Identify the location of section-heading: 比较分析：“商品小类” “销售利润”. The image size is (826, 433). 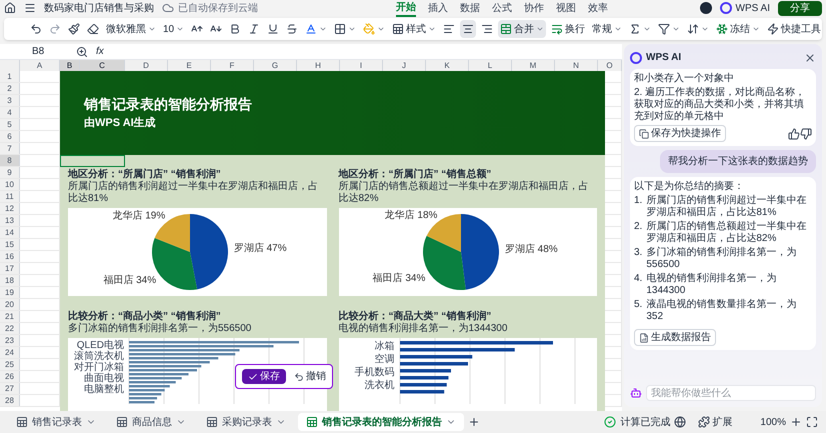
(145, 316).